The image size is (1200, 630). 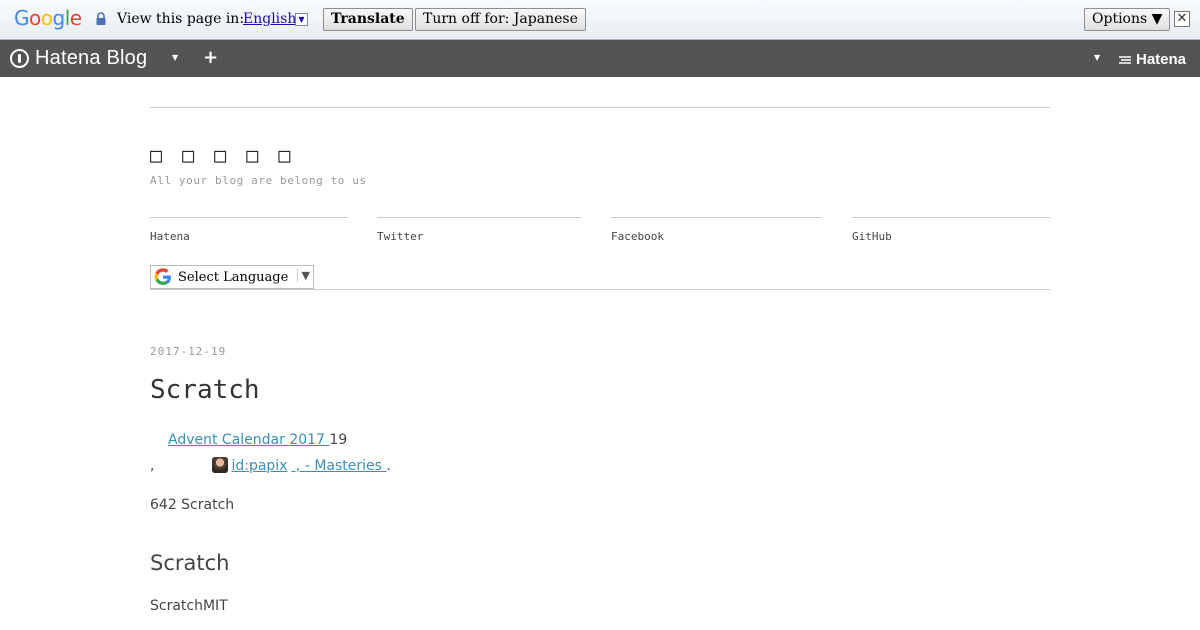 What do you see at coordinates (303, 275) in the screenshot?
I see `select-arrow-icon: ▼` at bounding box center [303, 275].